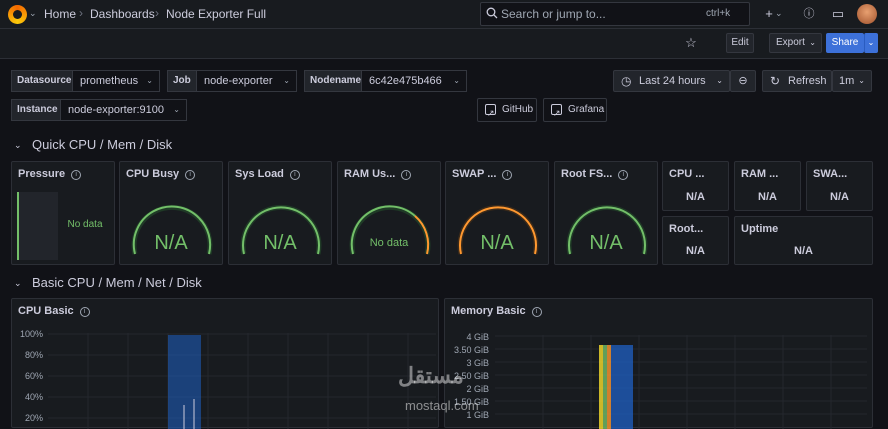 The height and width of the screenshot is (429, 888). I want to click on star-icon: ☆, so click(691, 43).